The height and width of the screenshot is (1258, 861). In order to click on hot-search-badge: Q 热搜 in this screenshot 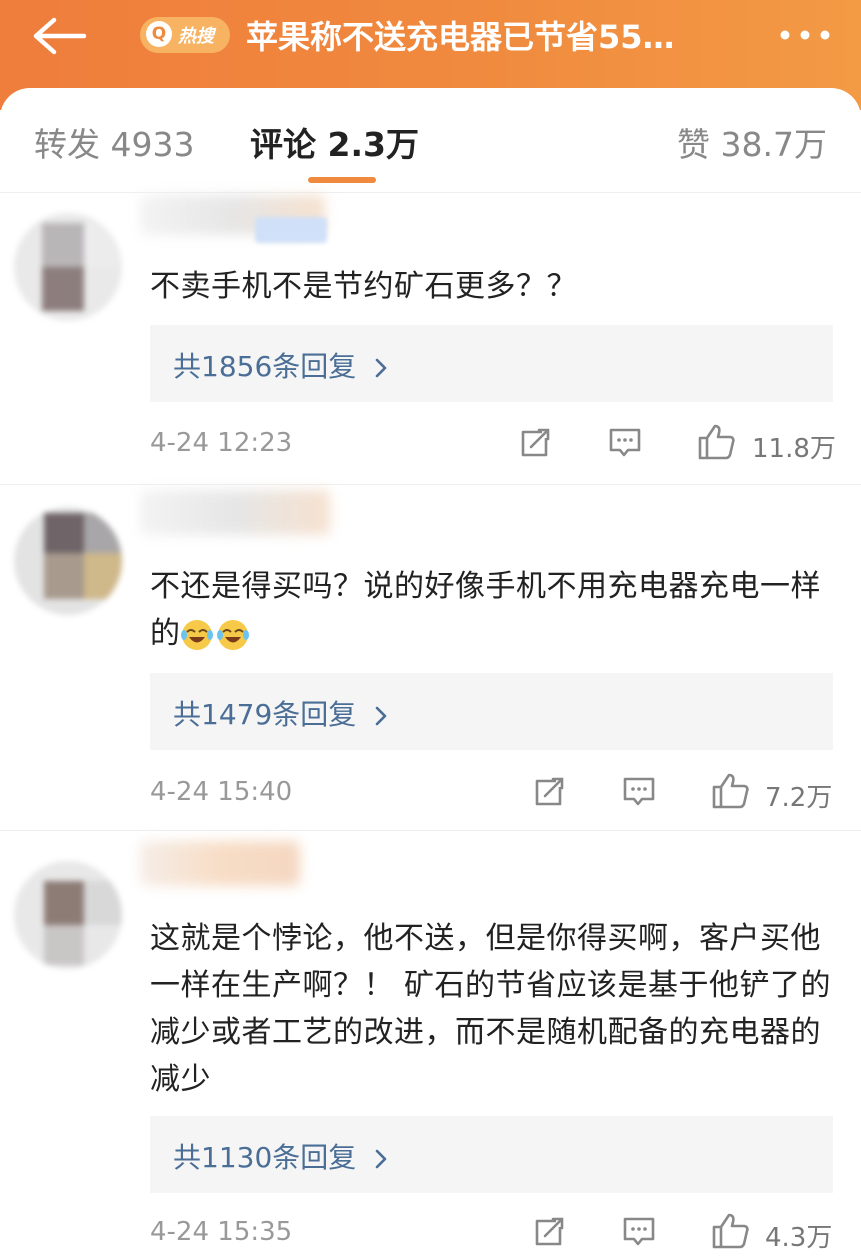, I will do `click(185, 35)`.